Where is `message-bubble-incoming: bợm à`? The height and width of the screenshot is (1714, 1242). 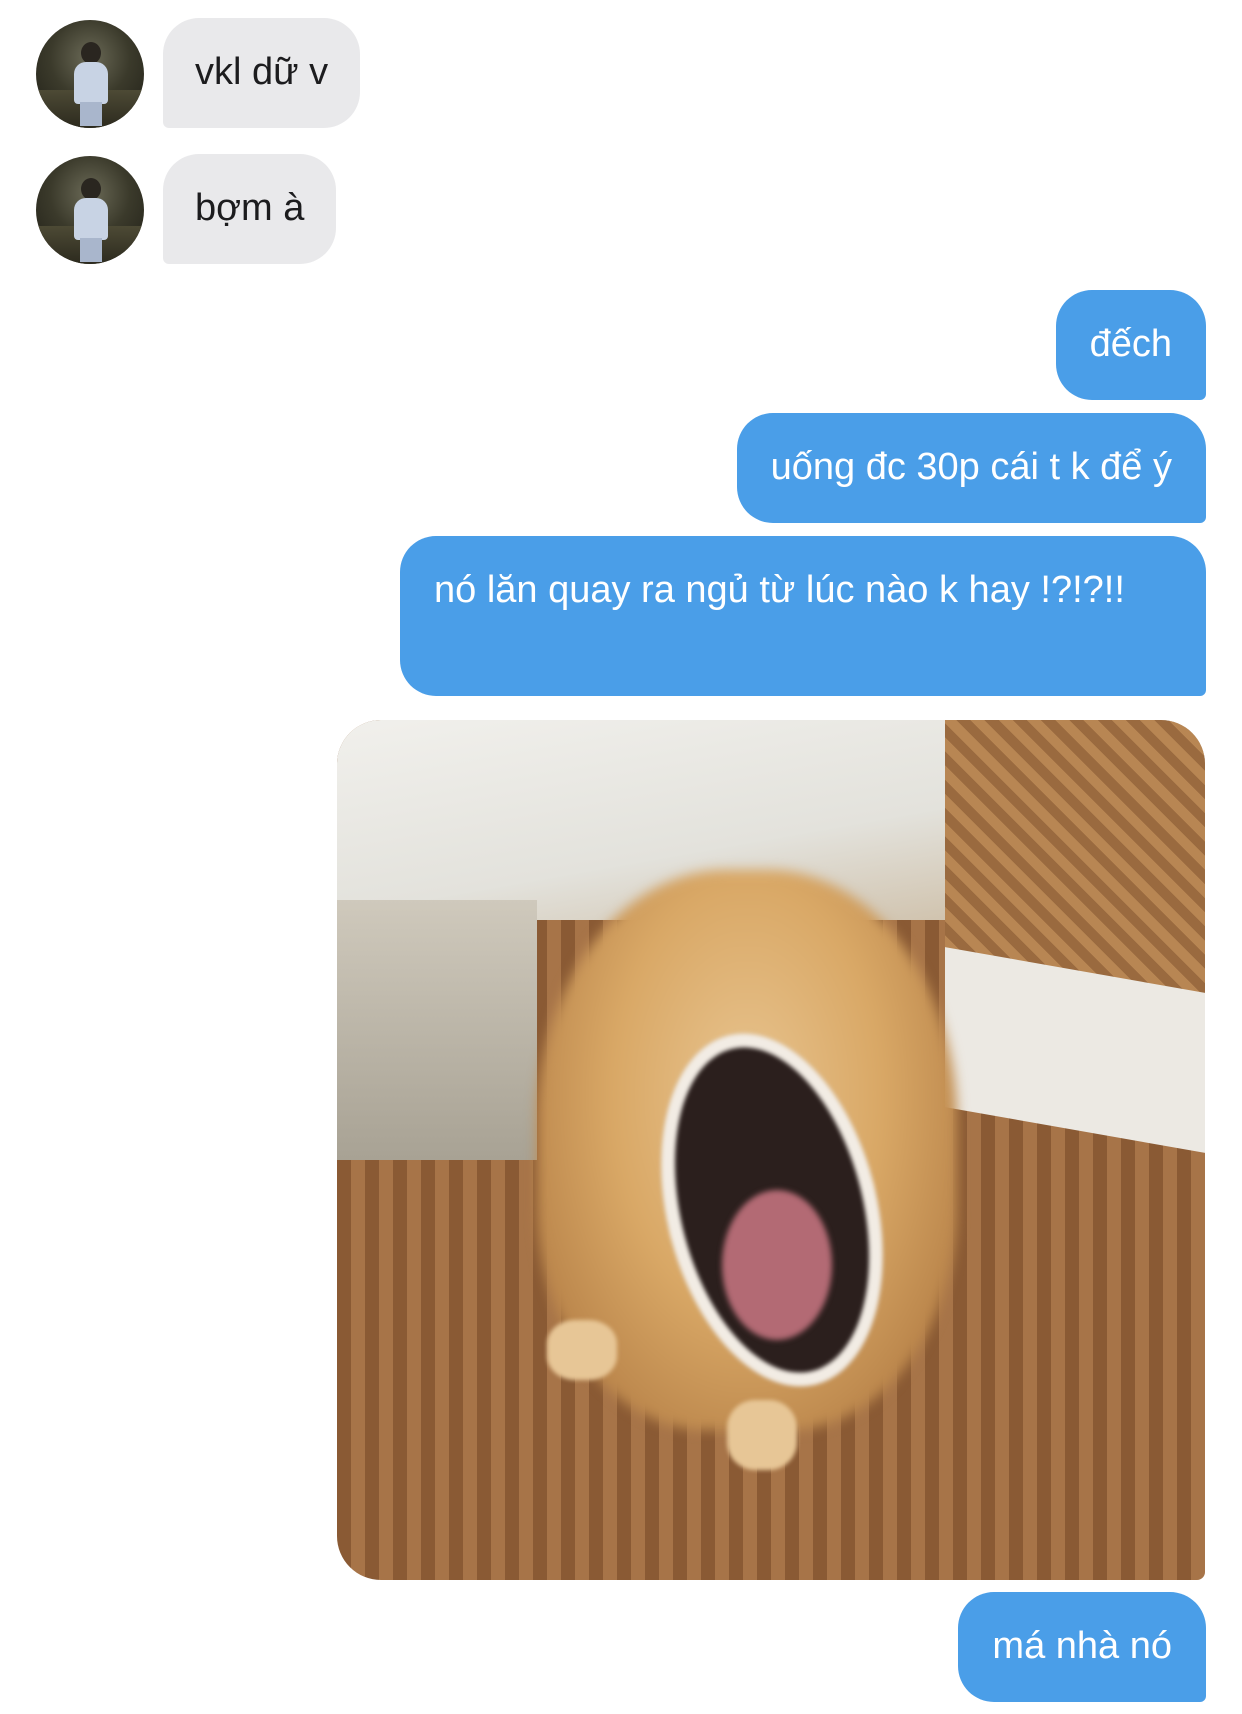
message-bubble-incoming: bợm à is located at coordinates (250, 209).